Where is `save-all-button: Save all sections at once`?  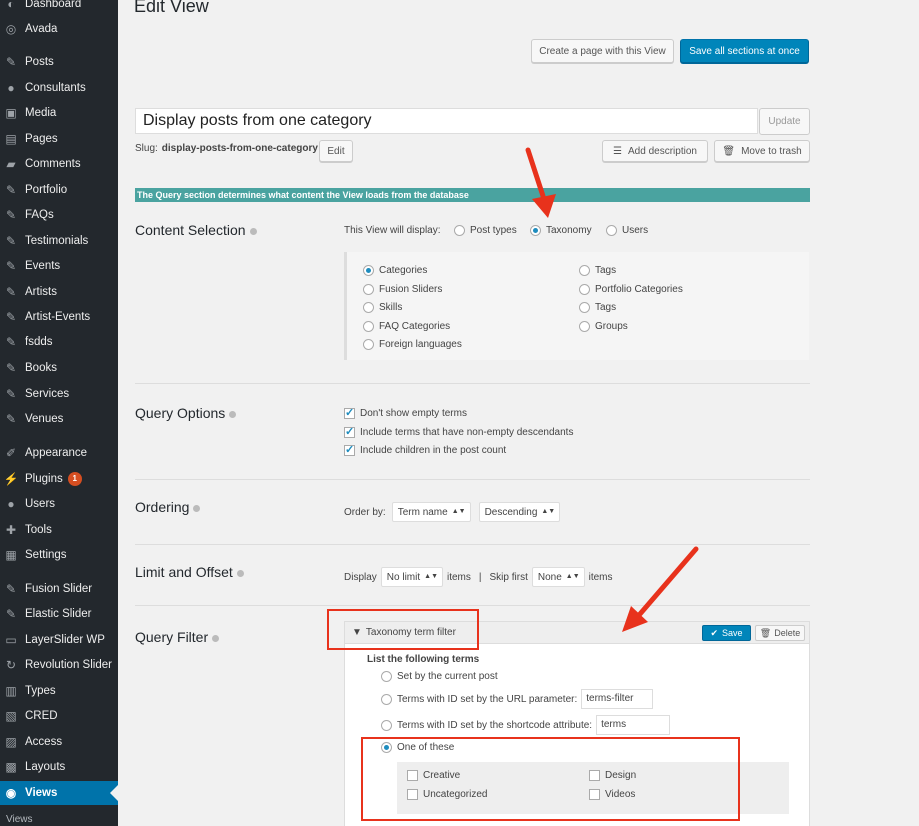
save-all-button: Save all sections at once is located at coordinates (744, 51).